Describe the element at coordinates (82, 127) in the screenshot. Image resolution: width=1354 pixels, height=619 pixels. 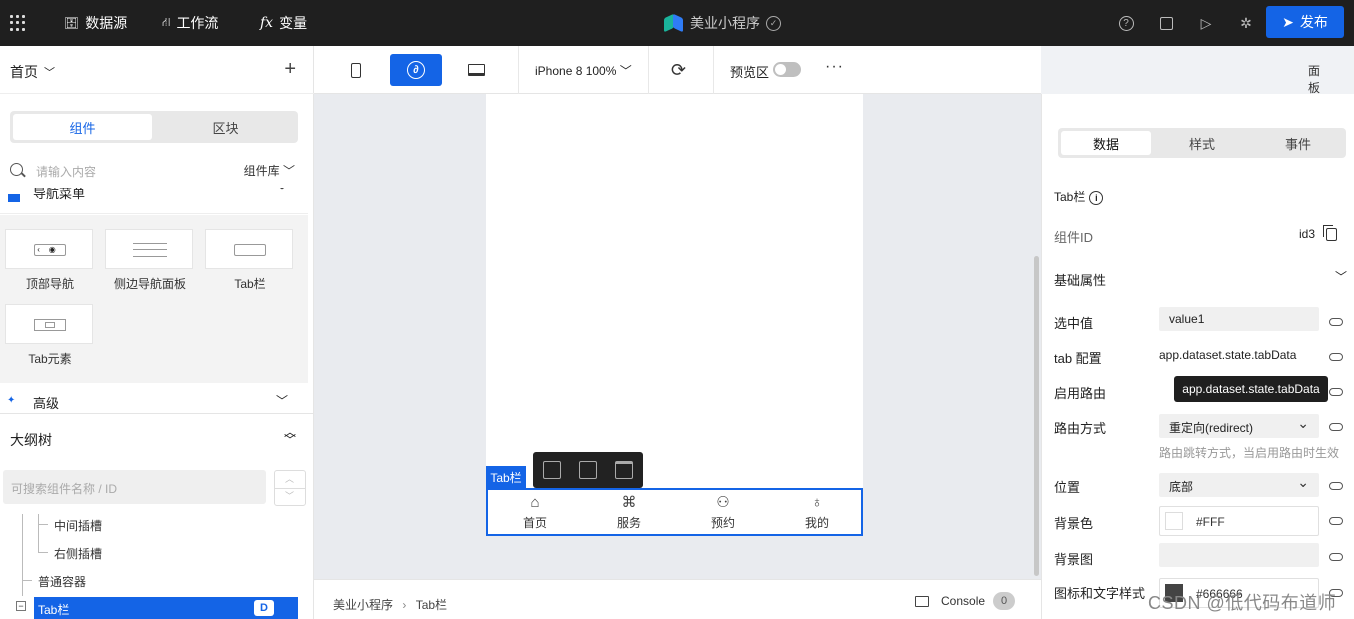
I see `tab-components: 组件` at that location.